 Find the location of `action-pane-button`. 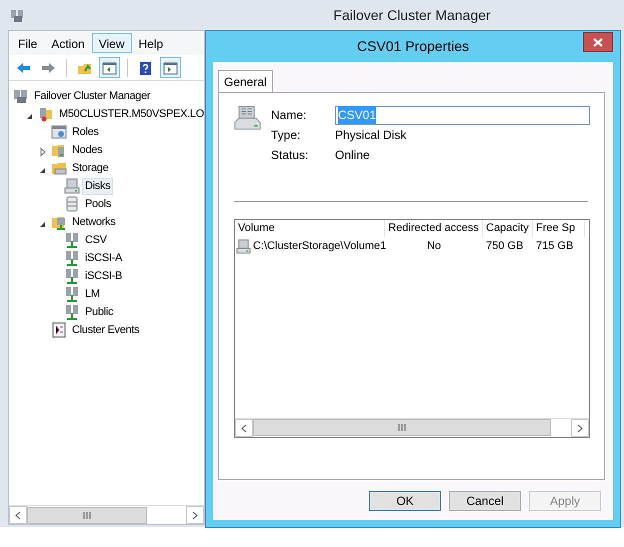

action-pane-button is located at coordinates (170, 67).